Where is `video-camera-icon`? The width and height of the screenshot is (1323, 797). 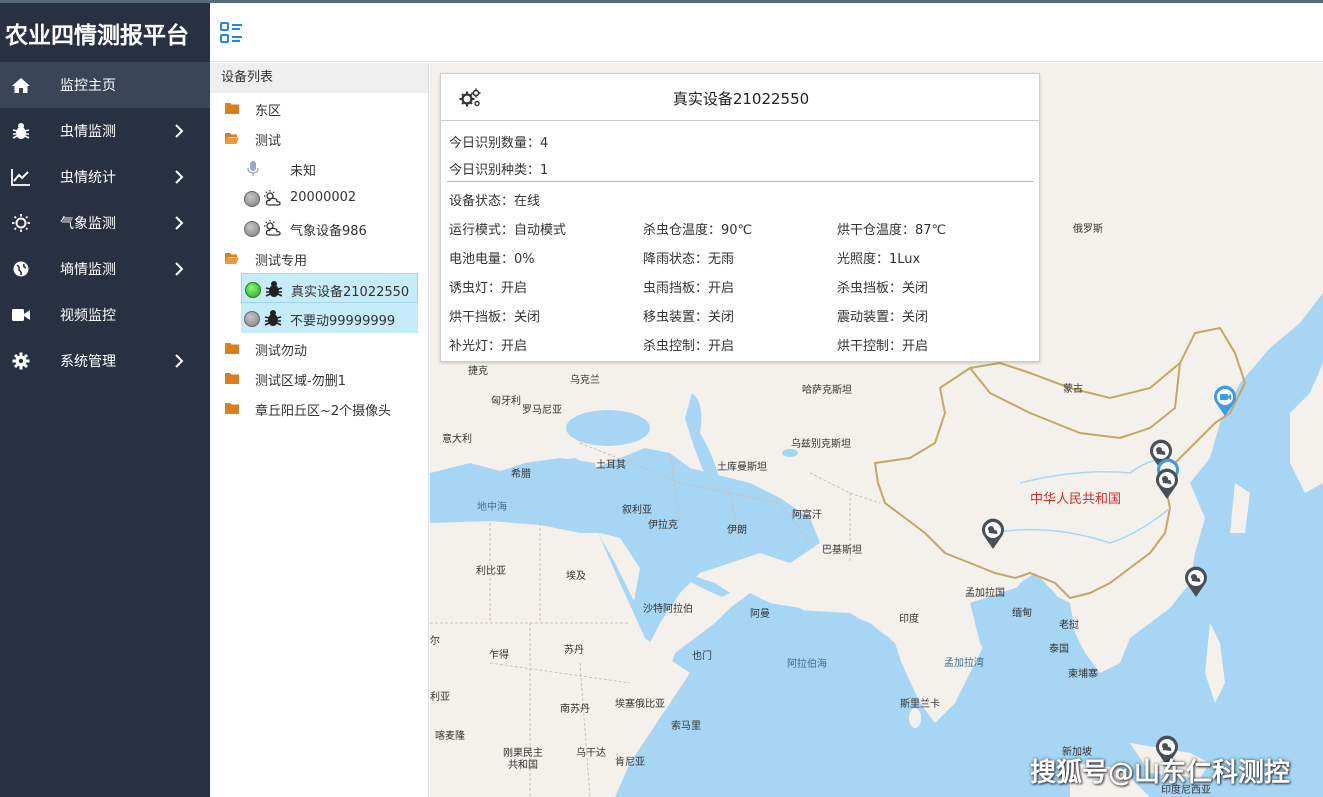
video-camera-icon is located at coordinates (21, 315).